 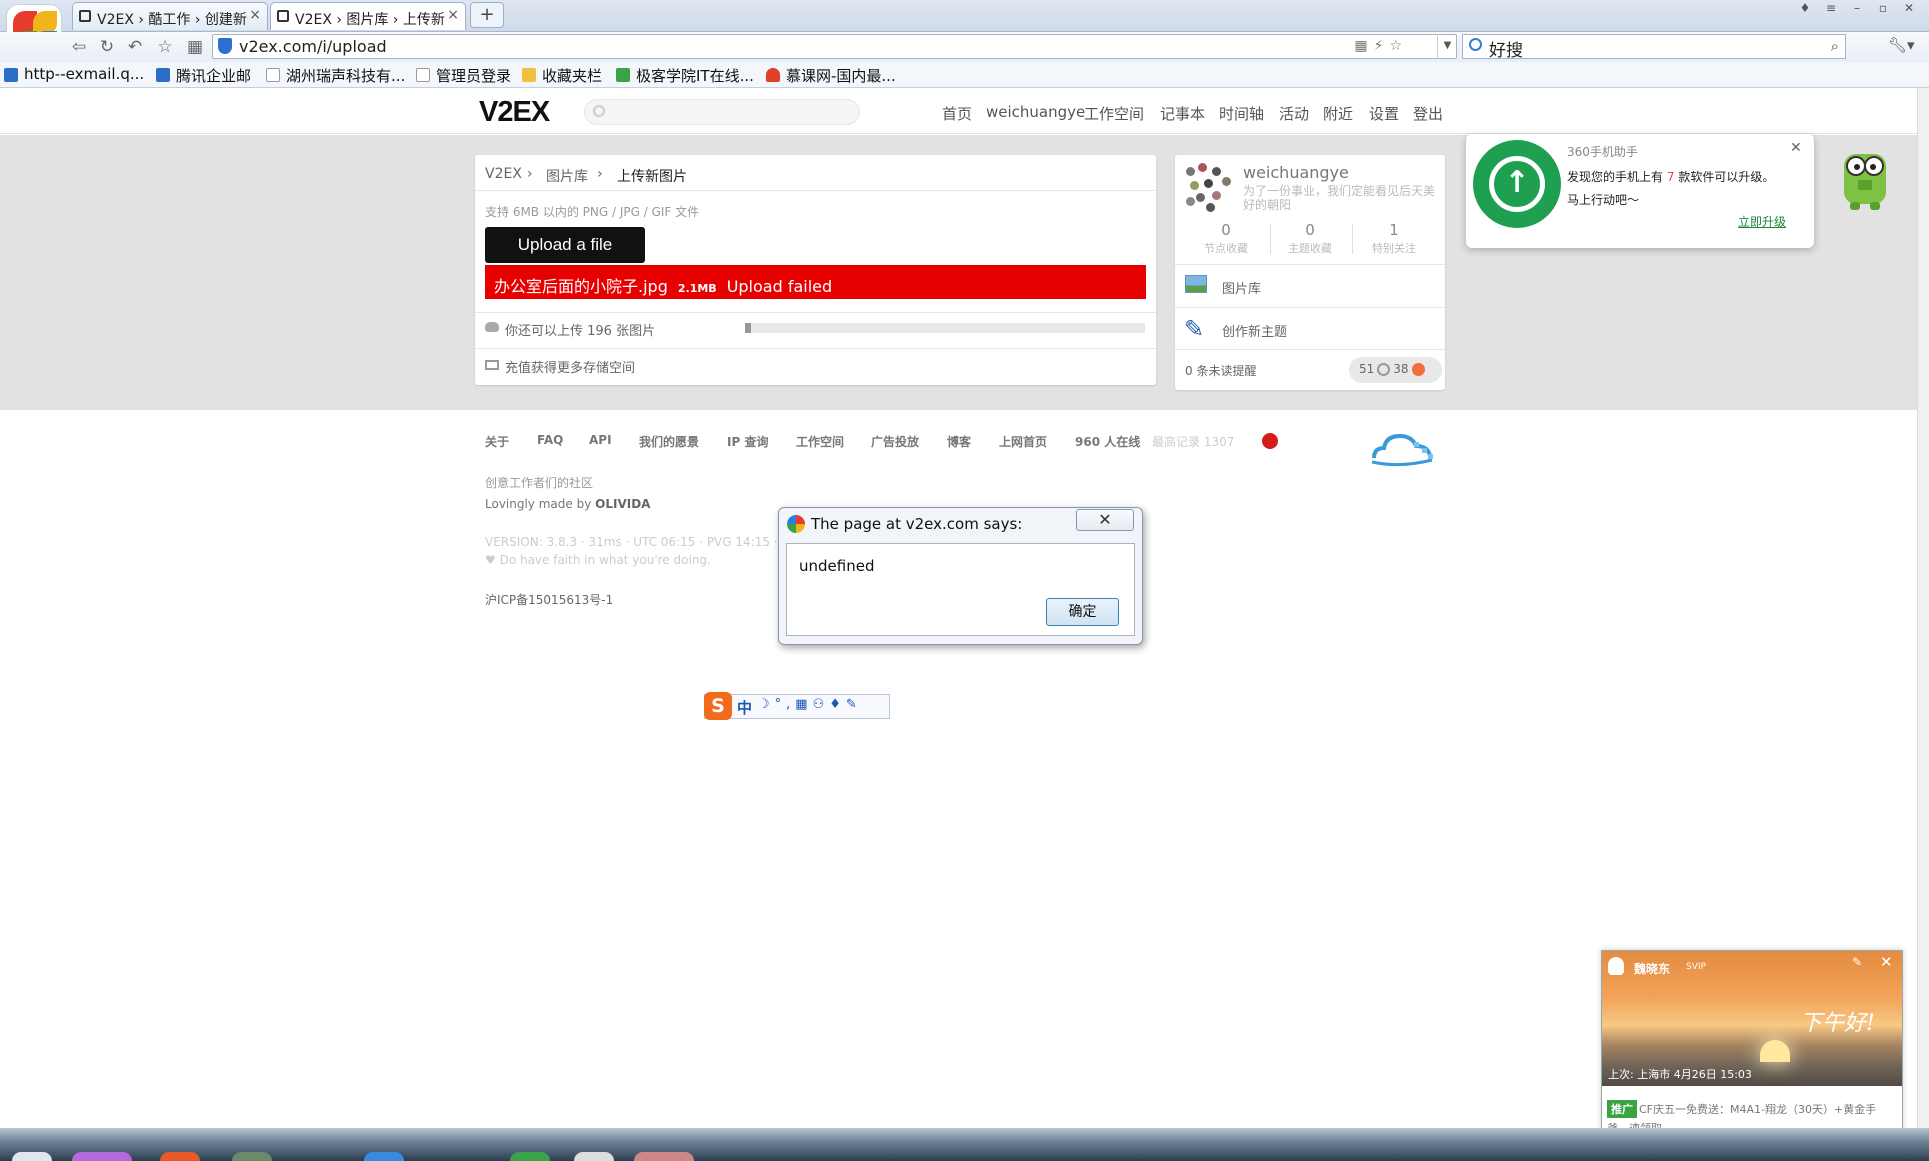 I want to click on footer-blog: 博客, so click(x=959, y=441).